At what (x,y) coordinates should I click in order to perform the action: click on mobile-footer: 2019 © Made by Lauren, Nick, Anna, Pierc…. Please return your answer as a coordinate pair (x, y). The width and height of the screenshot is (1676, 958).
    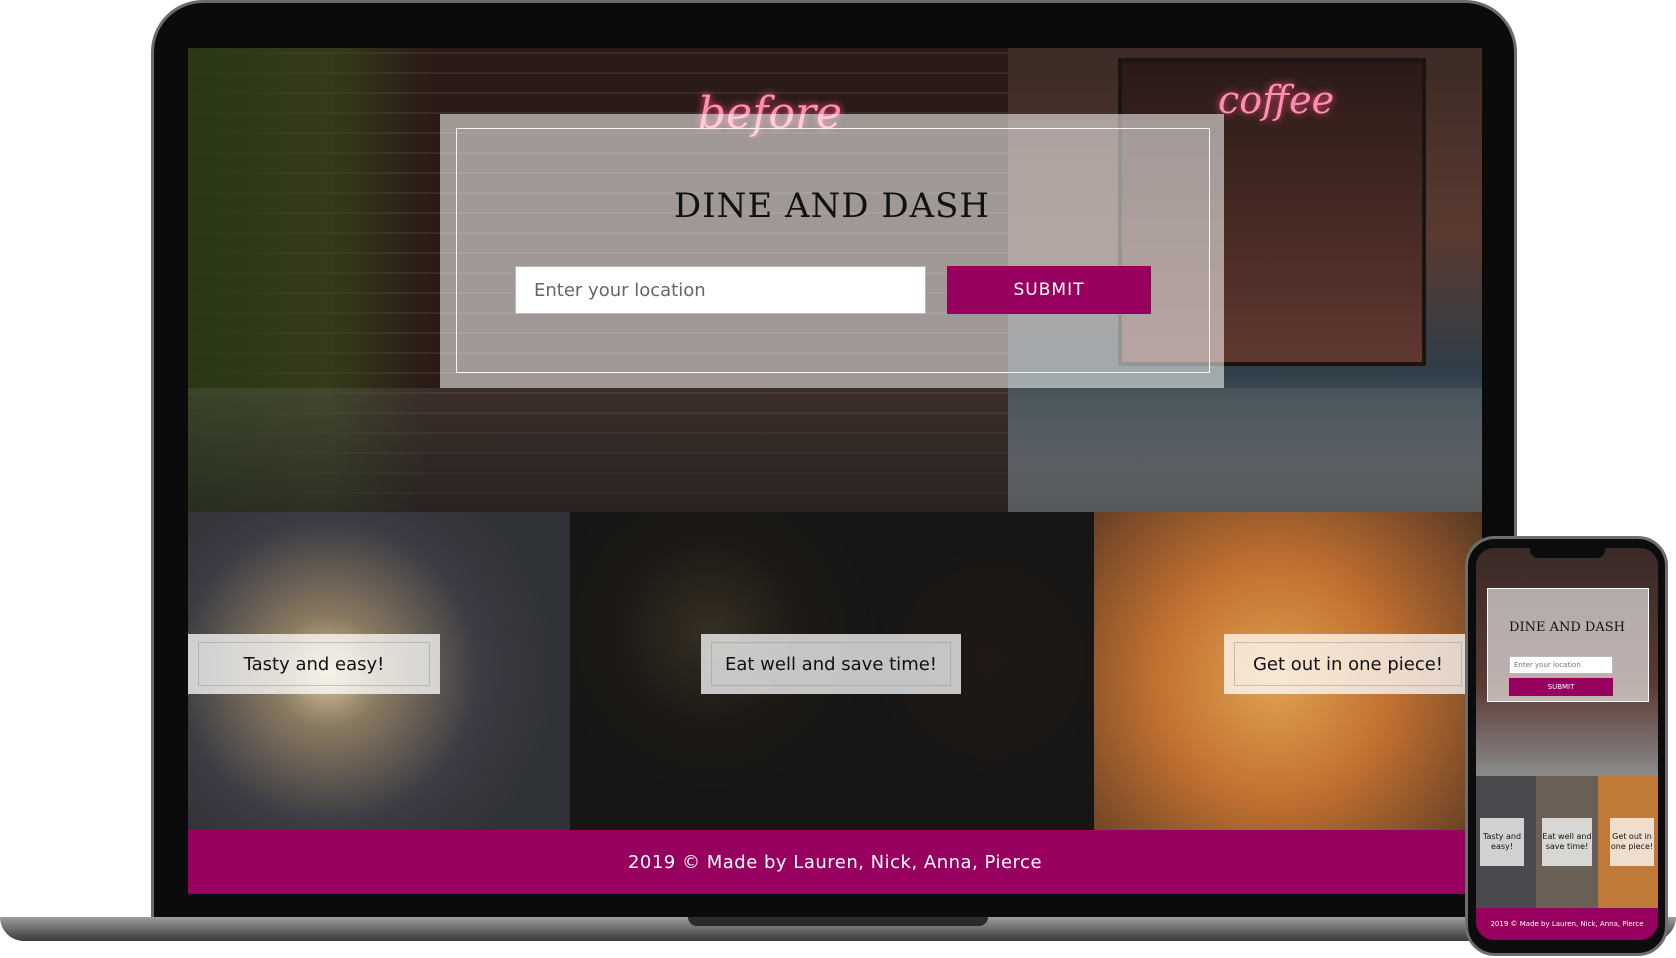
    Looking at the image, I should click on (1567, 924).